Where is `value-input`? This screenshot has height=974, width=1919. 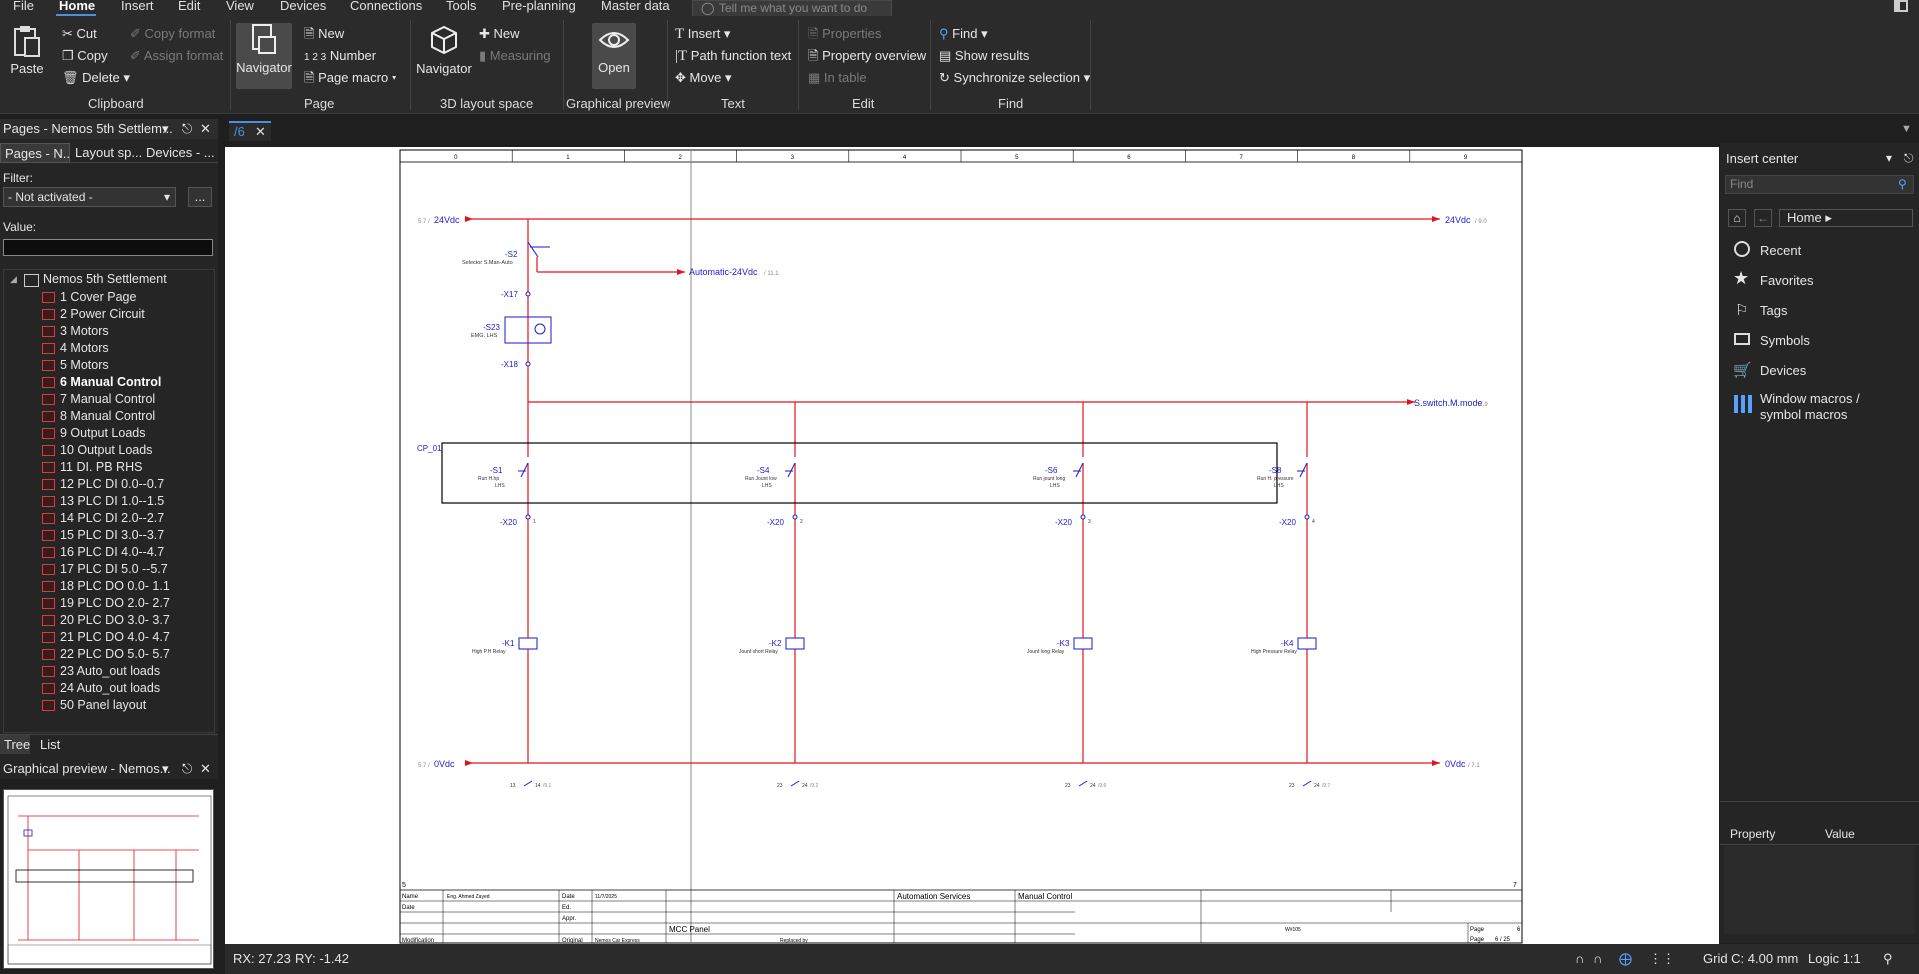
value-input is located at coordinates (108, 247).